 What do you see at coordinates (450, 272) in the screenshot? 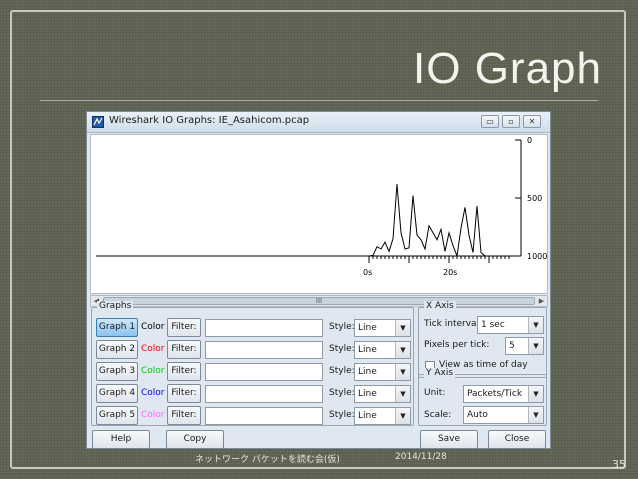
I see `x-tick-label: 20s` at bounding box center [450, 272].